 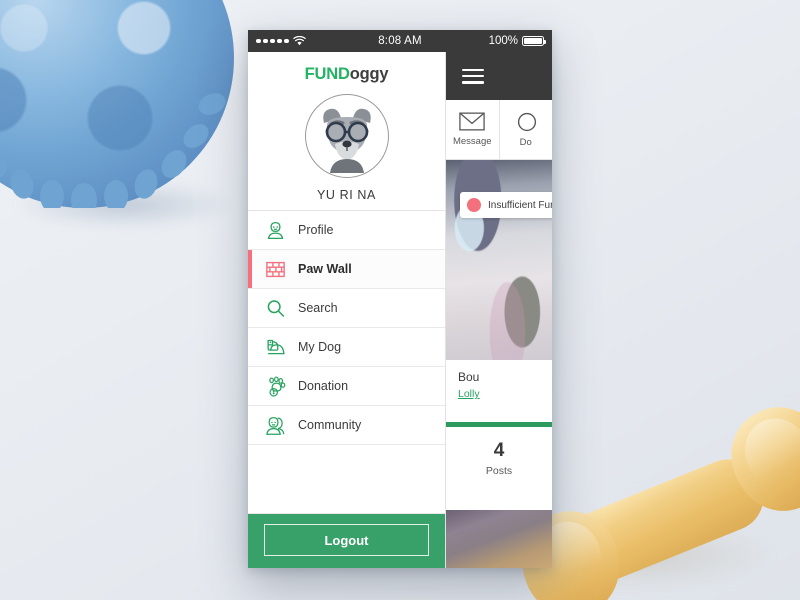 I want to click on status-bar-right: 100%, so click(x=517, y=41).